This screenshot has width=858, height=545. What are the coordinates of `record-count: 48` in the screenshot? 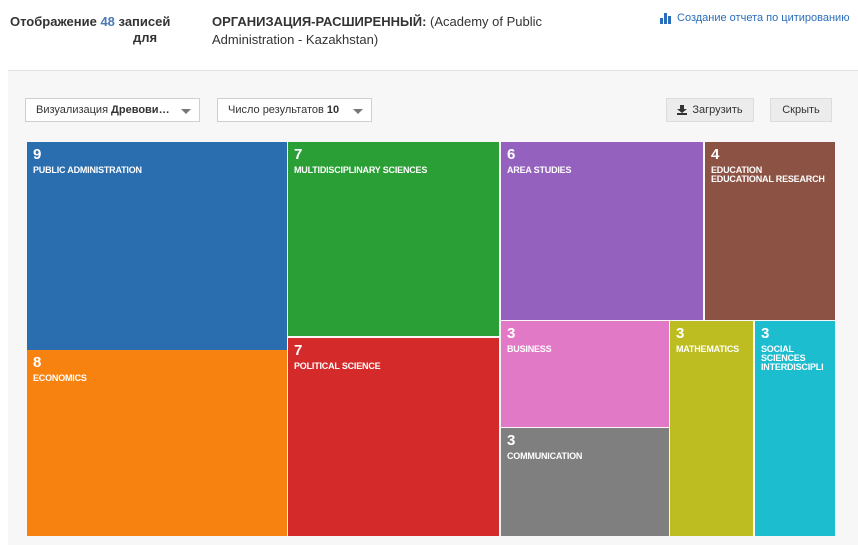 It's located at (107, 21).